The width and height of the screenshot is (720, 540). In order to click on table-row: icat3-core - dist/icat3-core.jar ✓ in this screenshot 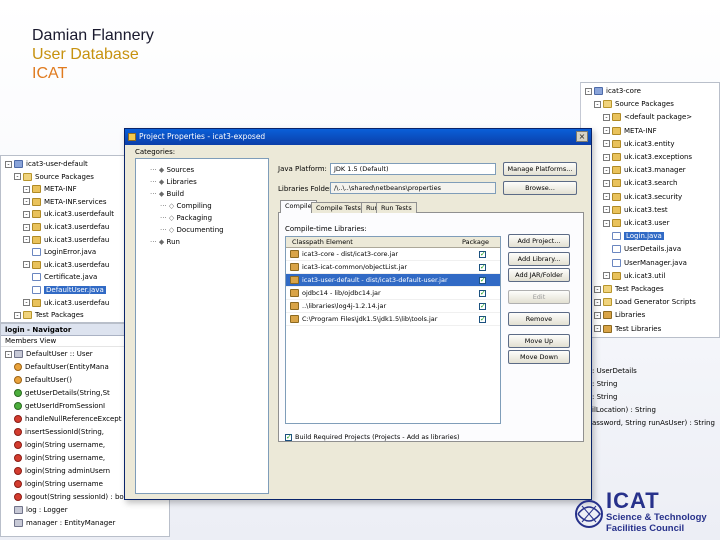, I will do `click(393, 254)`.